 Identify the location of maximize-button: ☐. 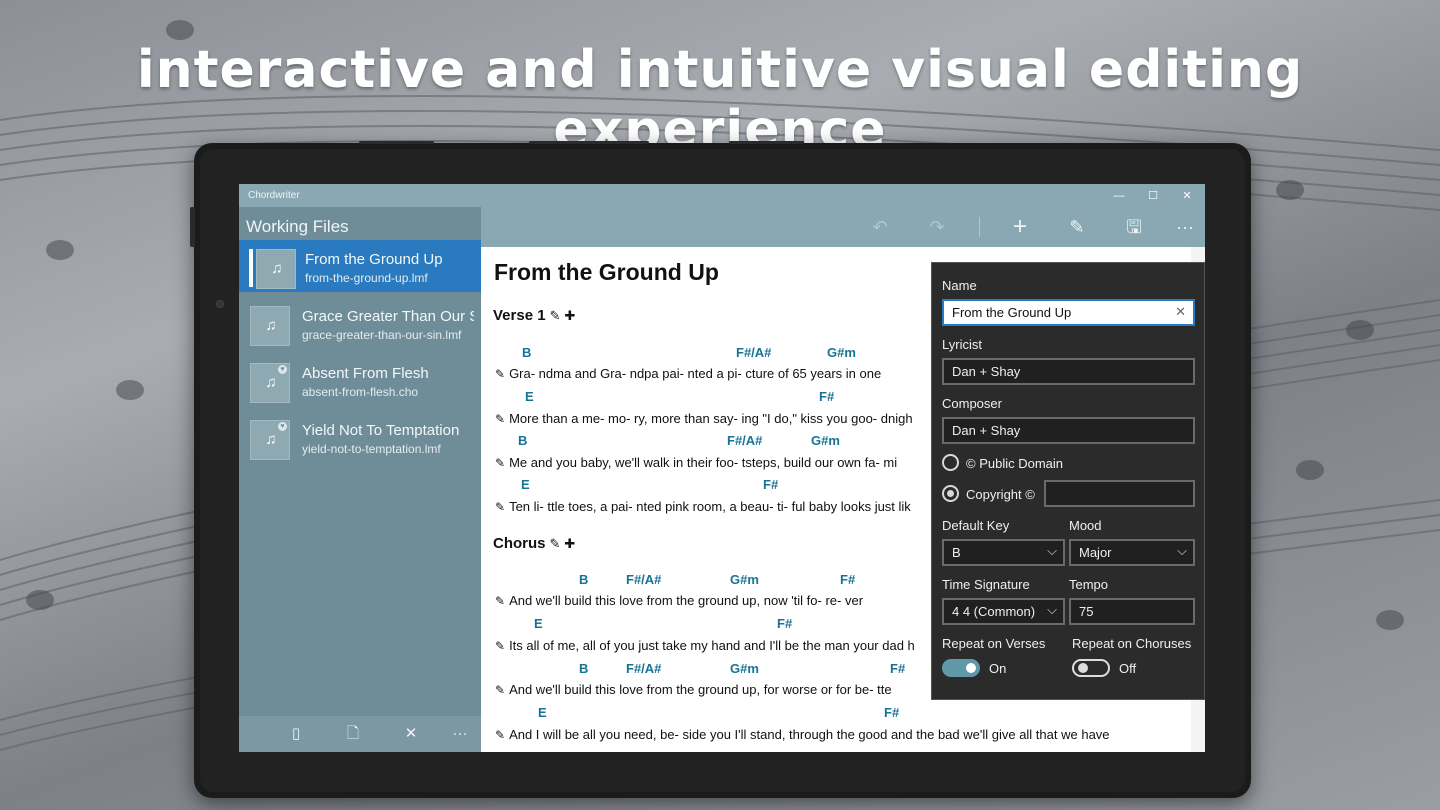
(1153, 196).